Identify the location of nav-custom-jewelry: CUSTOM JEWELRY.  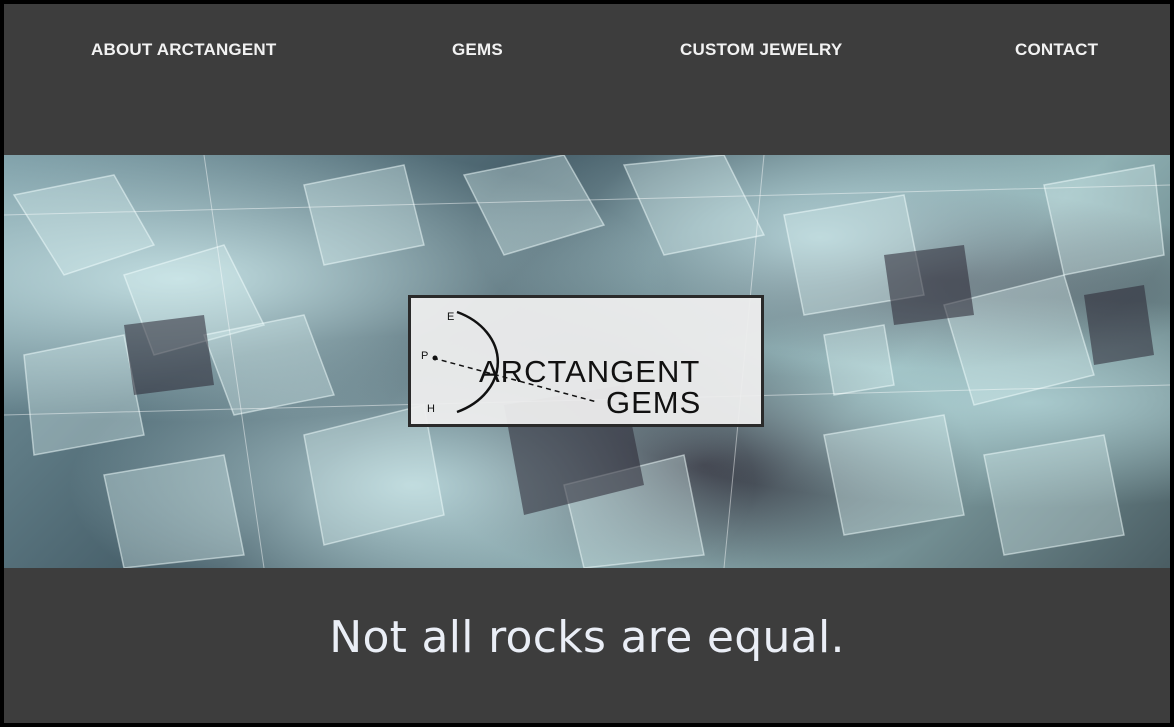
(761, 50).